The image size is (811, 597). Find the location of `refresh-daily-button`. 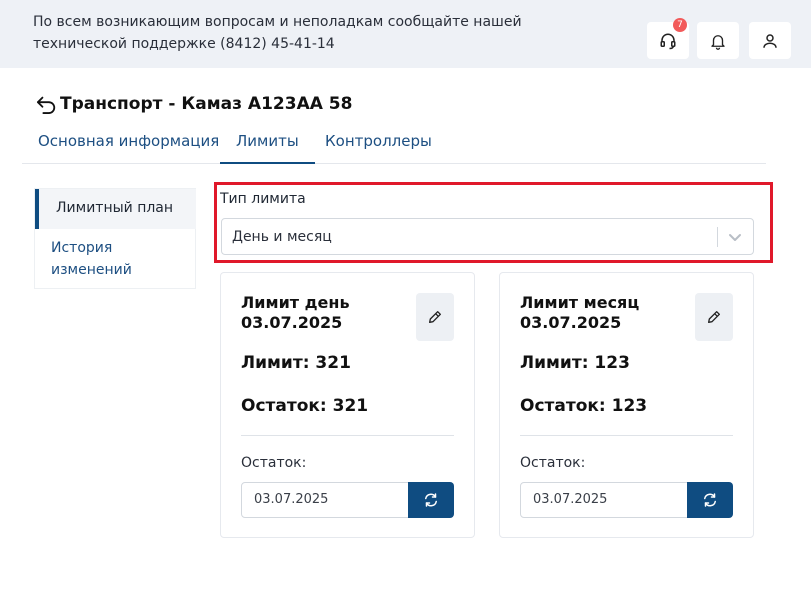

refresh-daily-button is located at coordinates (431, 500).